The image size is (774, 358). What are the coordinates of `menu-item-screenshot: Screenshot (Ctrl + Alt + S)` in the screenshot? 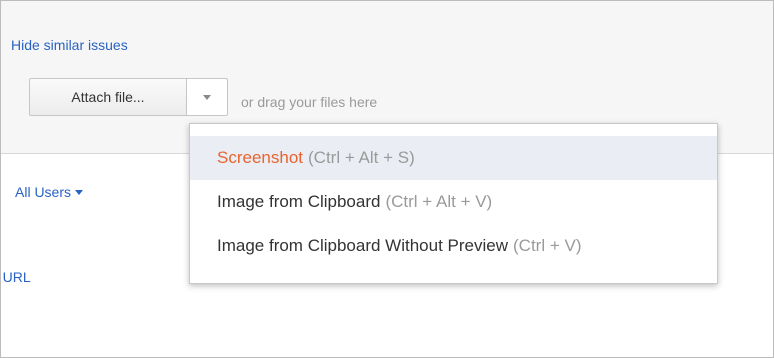 It's located at (453, 158).